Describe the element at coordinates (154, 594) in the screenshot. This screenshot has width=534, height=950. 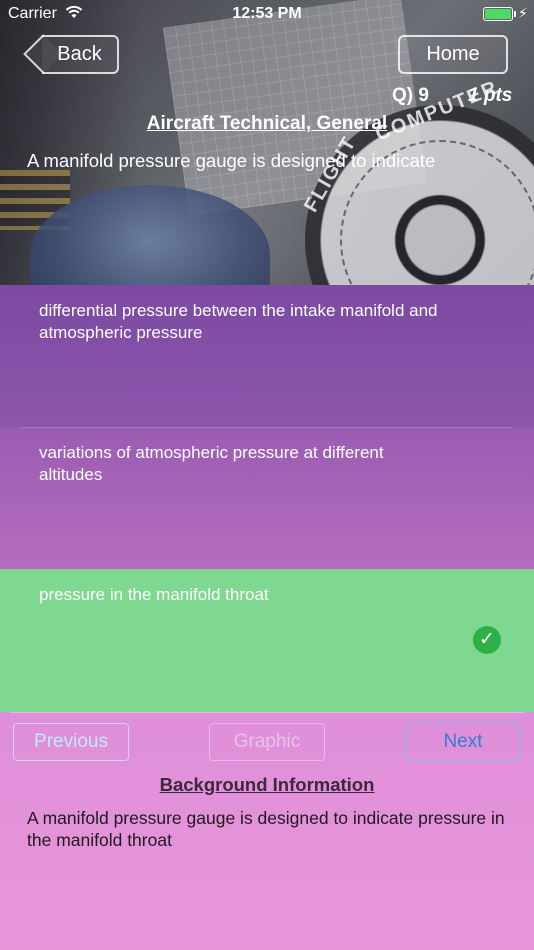
I see `answer-text: pressure in the manifold throat` at that location.